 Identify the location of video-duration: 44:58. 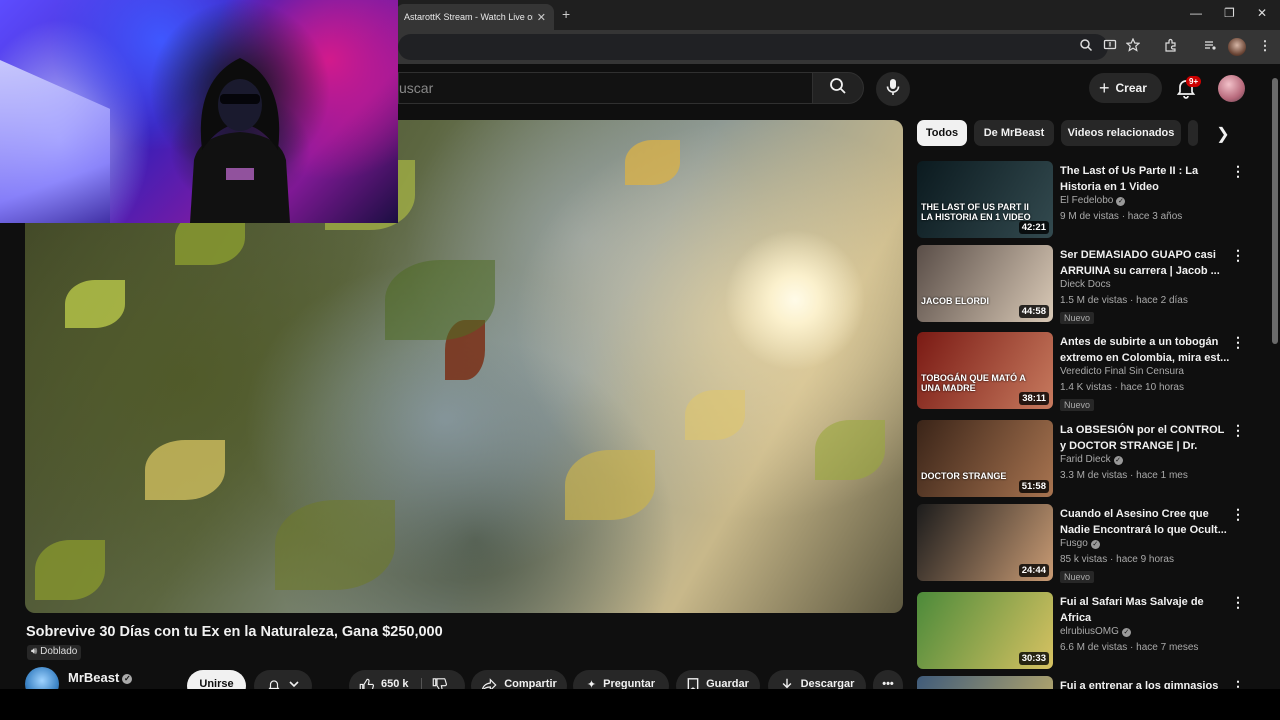
(1033, 311).